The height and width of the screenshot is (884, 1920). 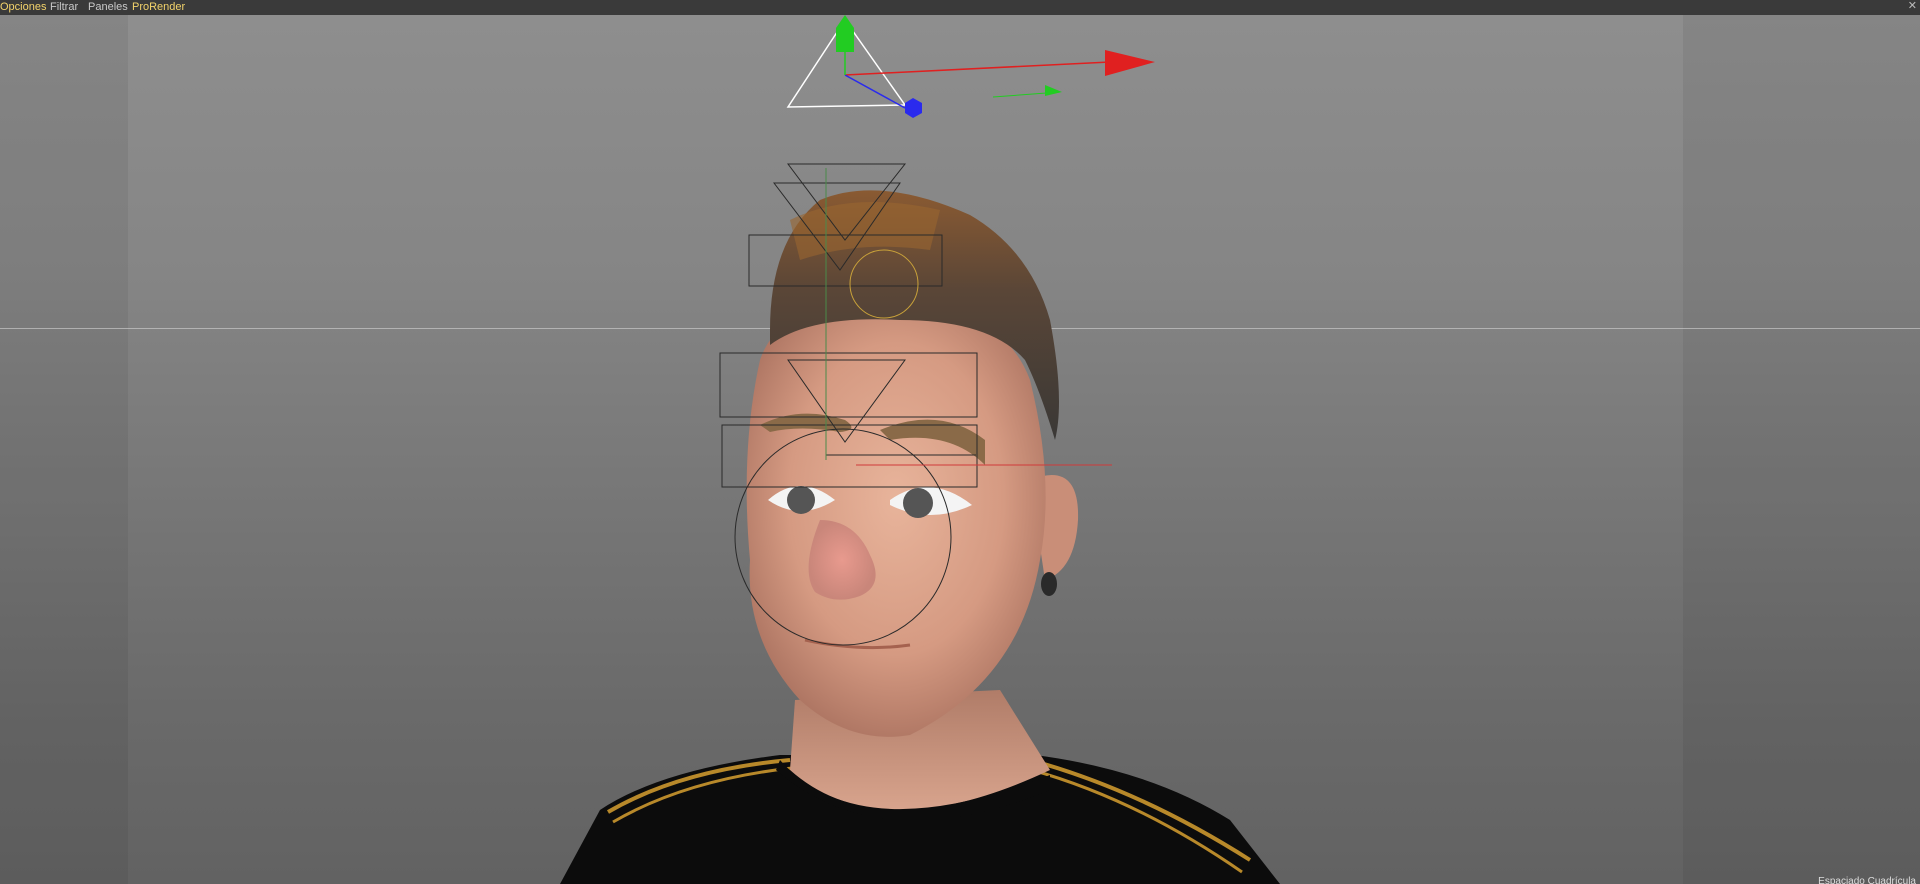 What do you see at coordinates (108, 7) in the screenshot?
I see `menu-paneles: Paneles` at bounding box center [108, 7].